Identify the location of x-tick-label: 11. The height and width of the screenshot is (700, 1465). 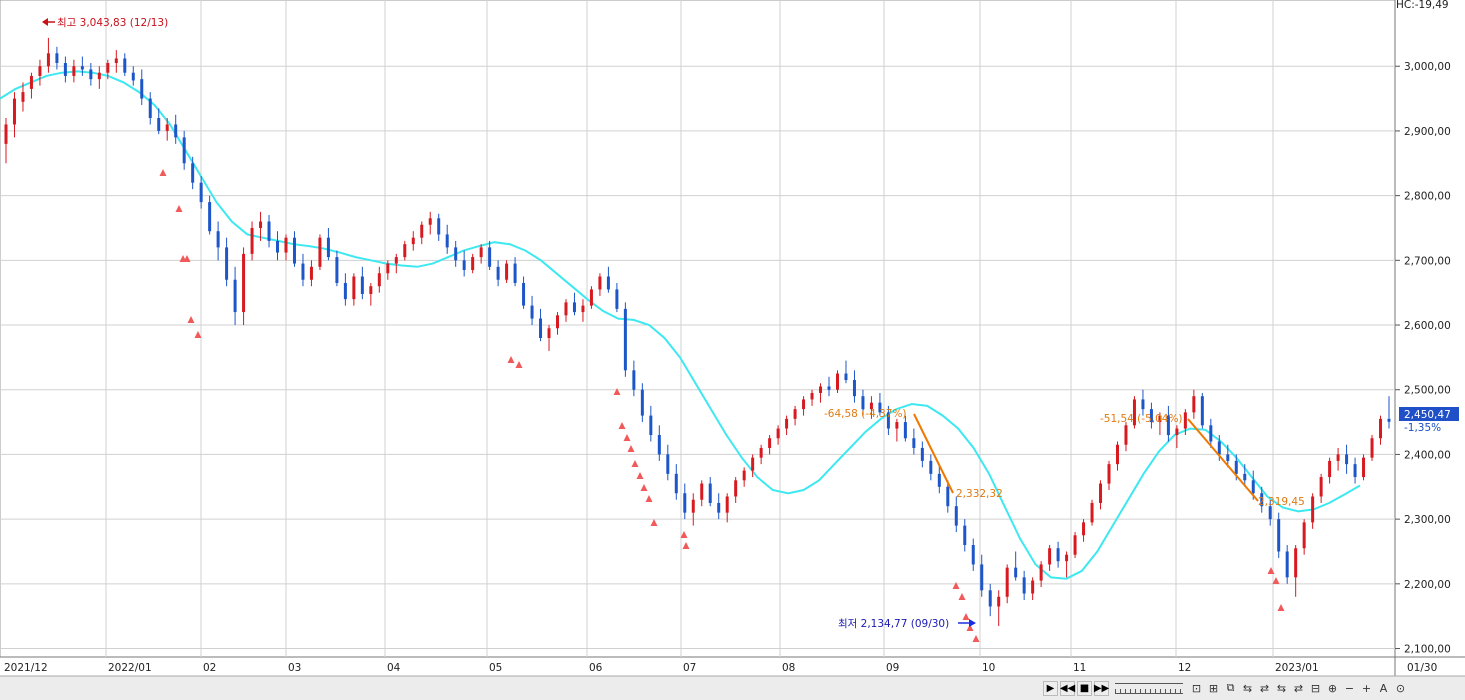
(1079, 668).